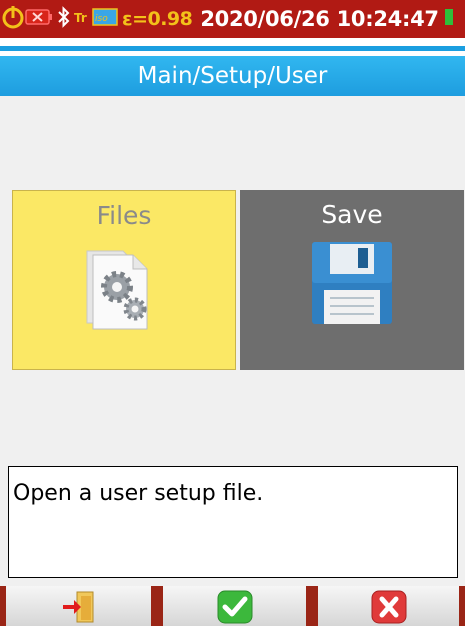  Describe the element at coordinates (101, 19) in the screenshot. I see `svg-text: iso` at that location.